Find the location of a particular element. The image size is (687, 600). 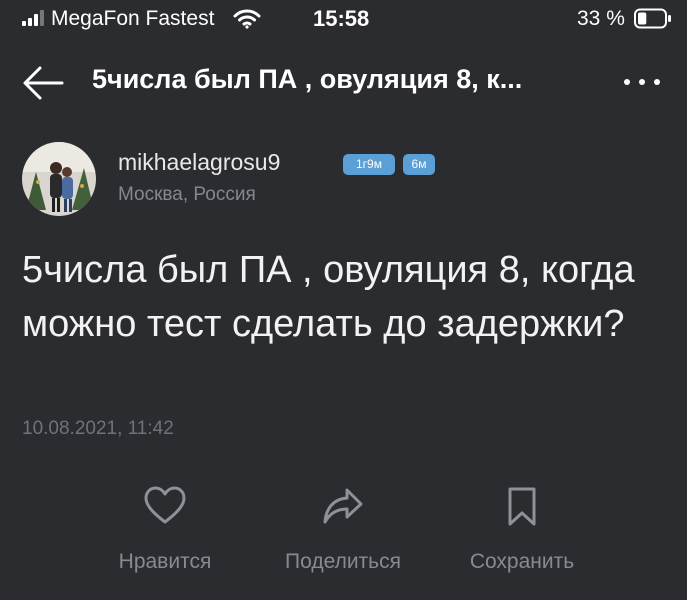

like-label: Нравится is located at coordinates (165, 561).